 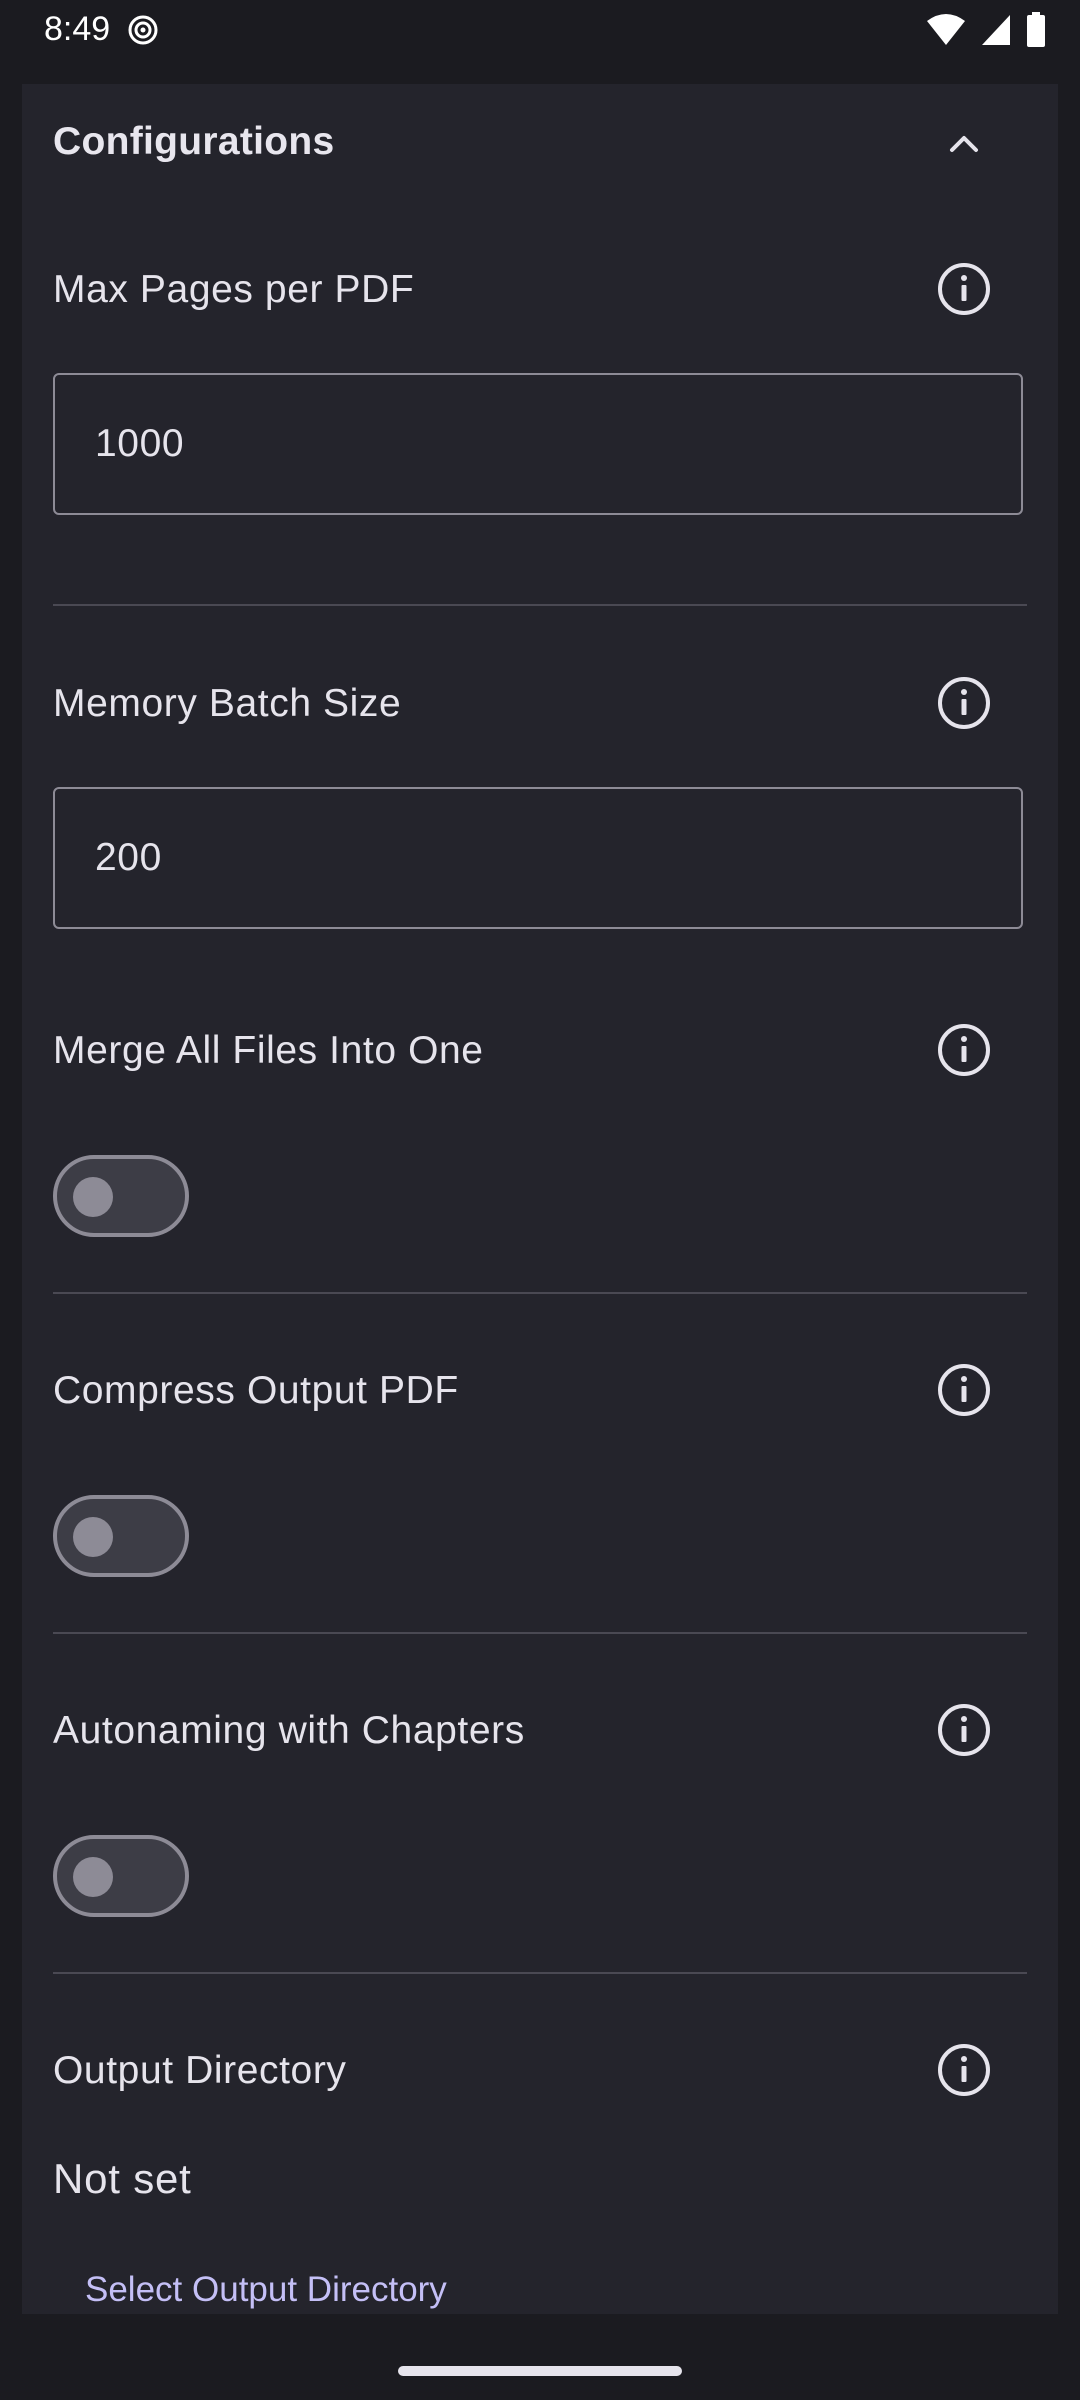 What do you see at coordinates (1036, 29) in the screenshot?
I see `battery-icon` at bounding box center [1036, 29].